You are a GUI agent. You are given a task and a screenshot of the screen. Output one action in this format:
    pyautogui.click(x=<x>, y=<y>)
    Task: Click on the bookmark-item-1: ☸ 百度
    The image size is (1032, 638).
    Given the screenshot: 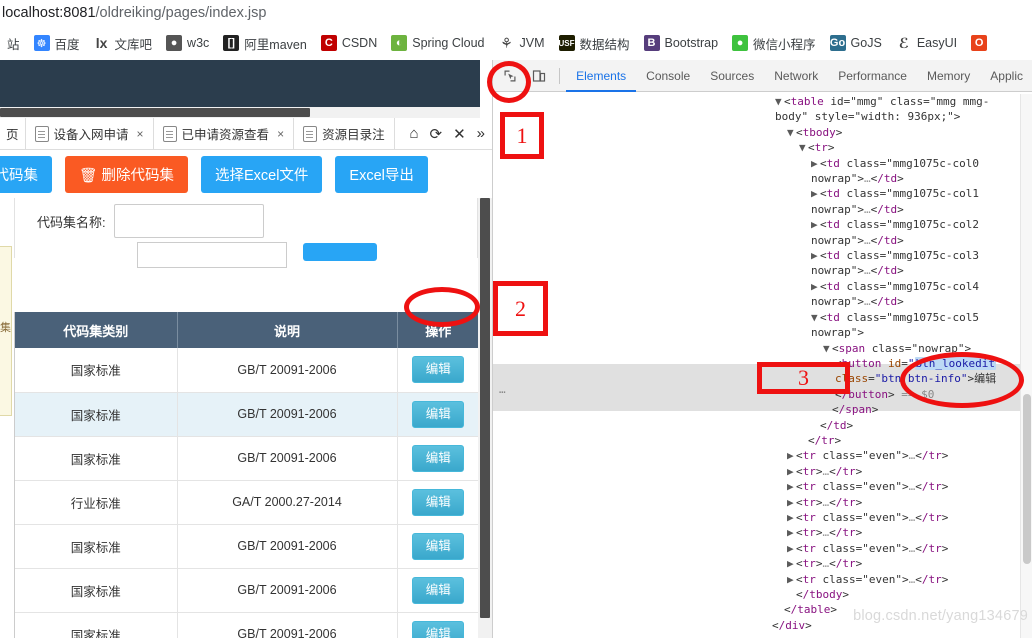 What is the action you would take?
    pyautogui.click(x=57, y=43)
    